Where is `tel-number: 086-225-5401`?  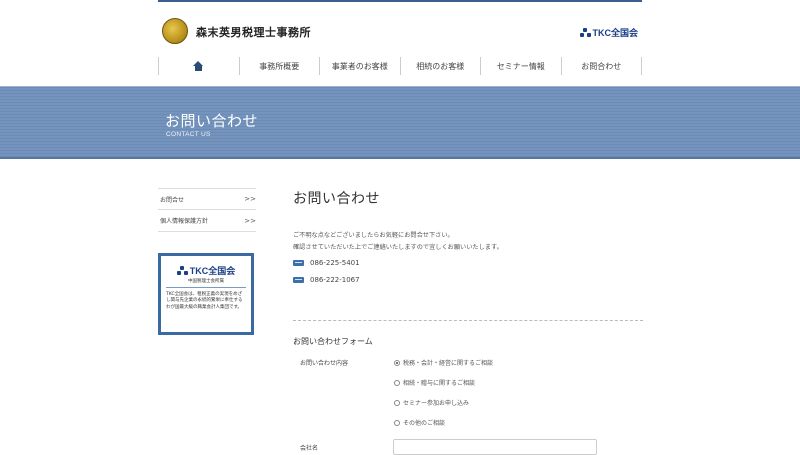
tel-number: 086-225-5401 is located at coordinates (335, 263).